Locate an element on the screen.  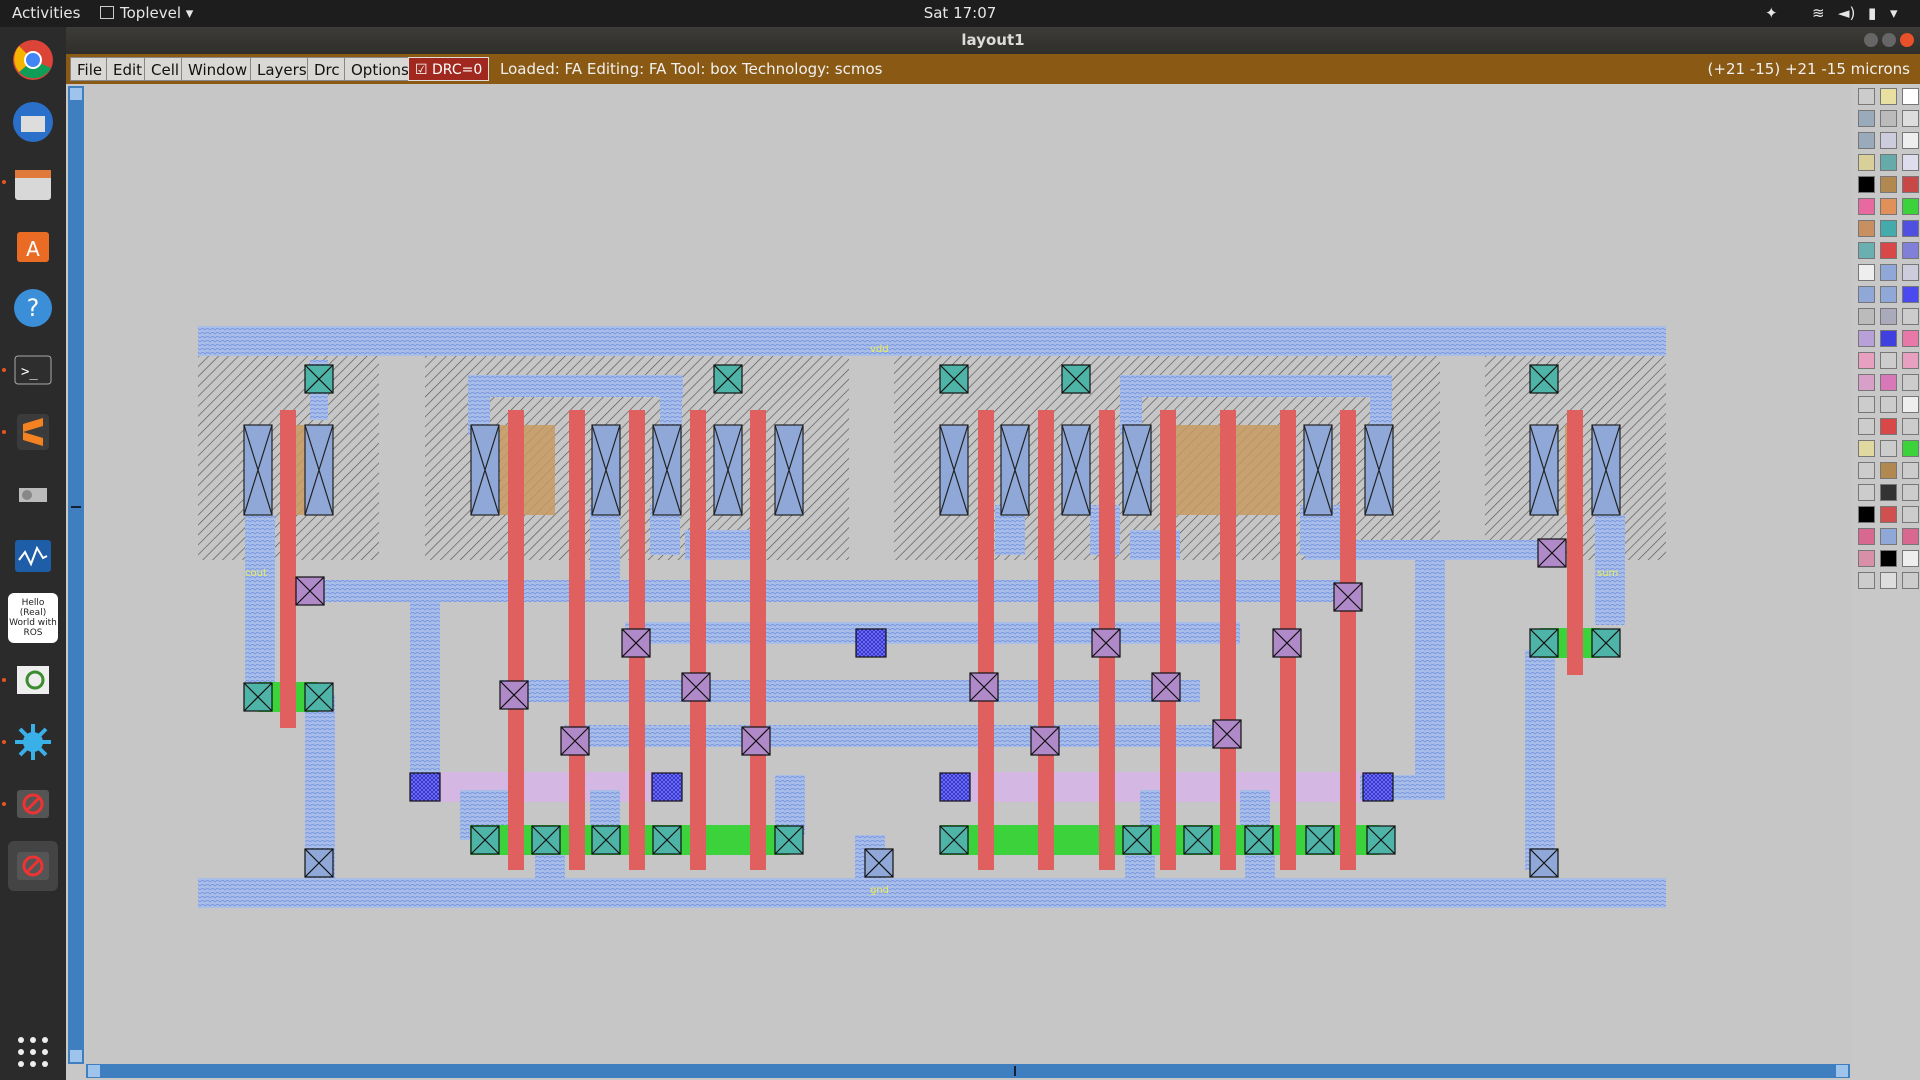
minimize-button is located at coordinates (1871, 40).